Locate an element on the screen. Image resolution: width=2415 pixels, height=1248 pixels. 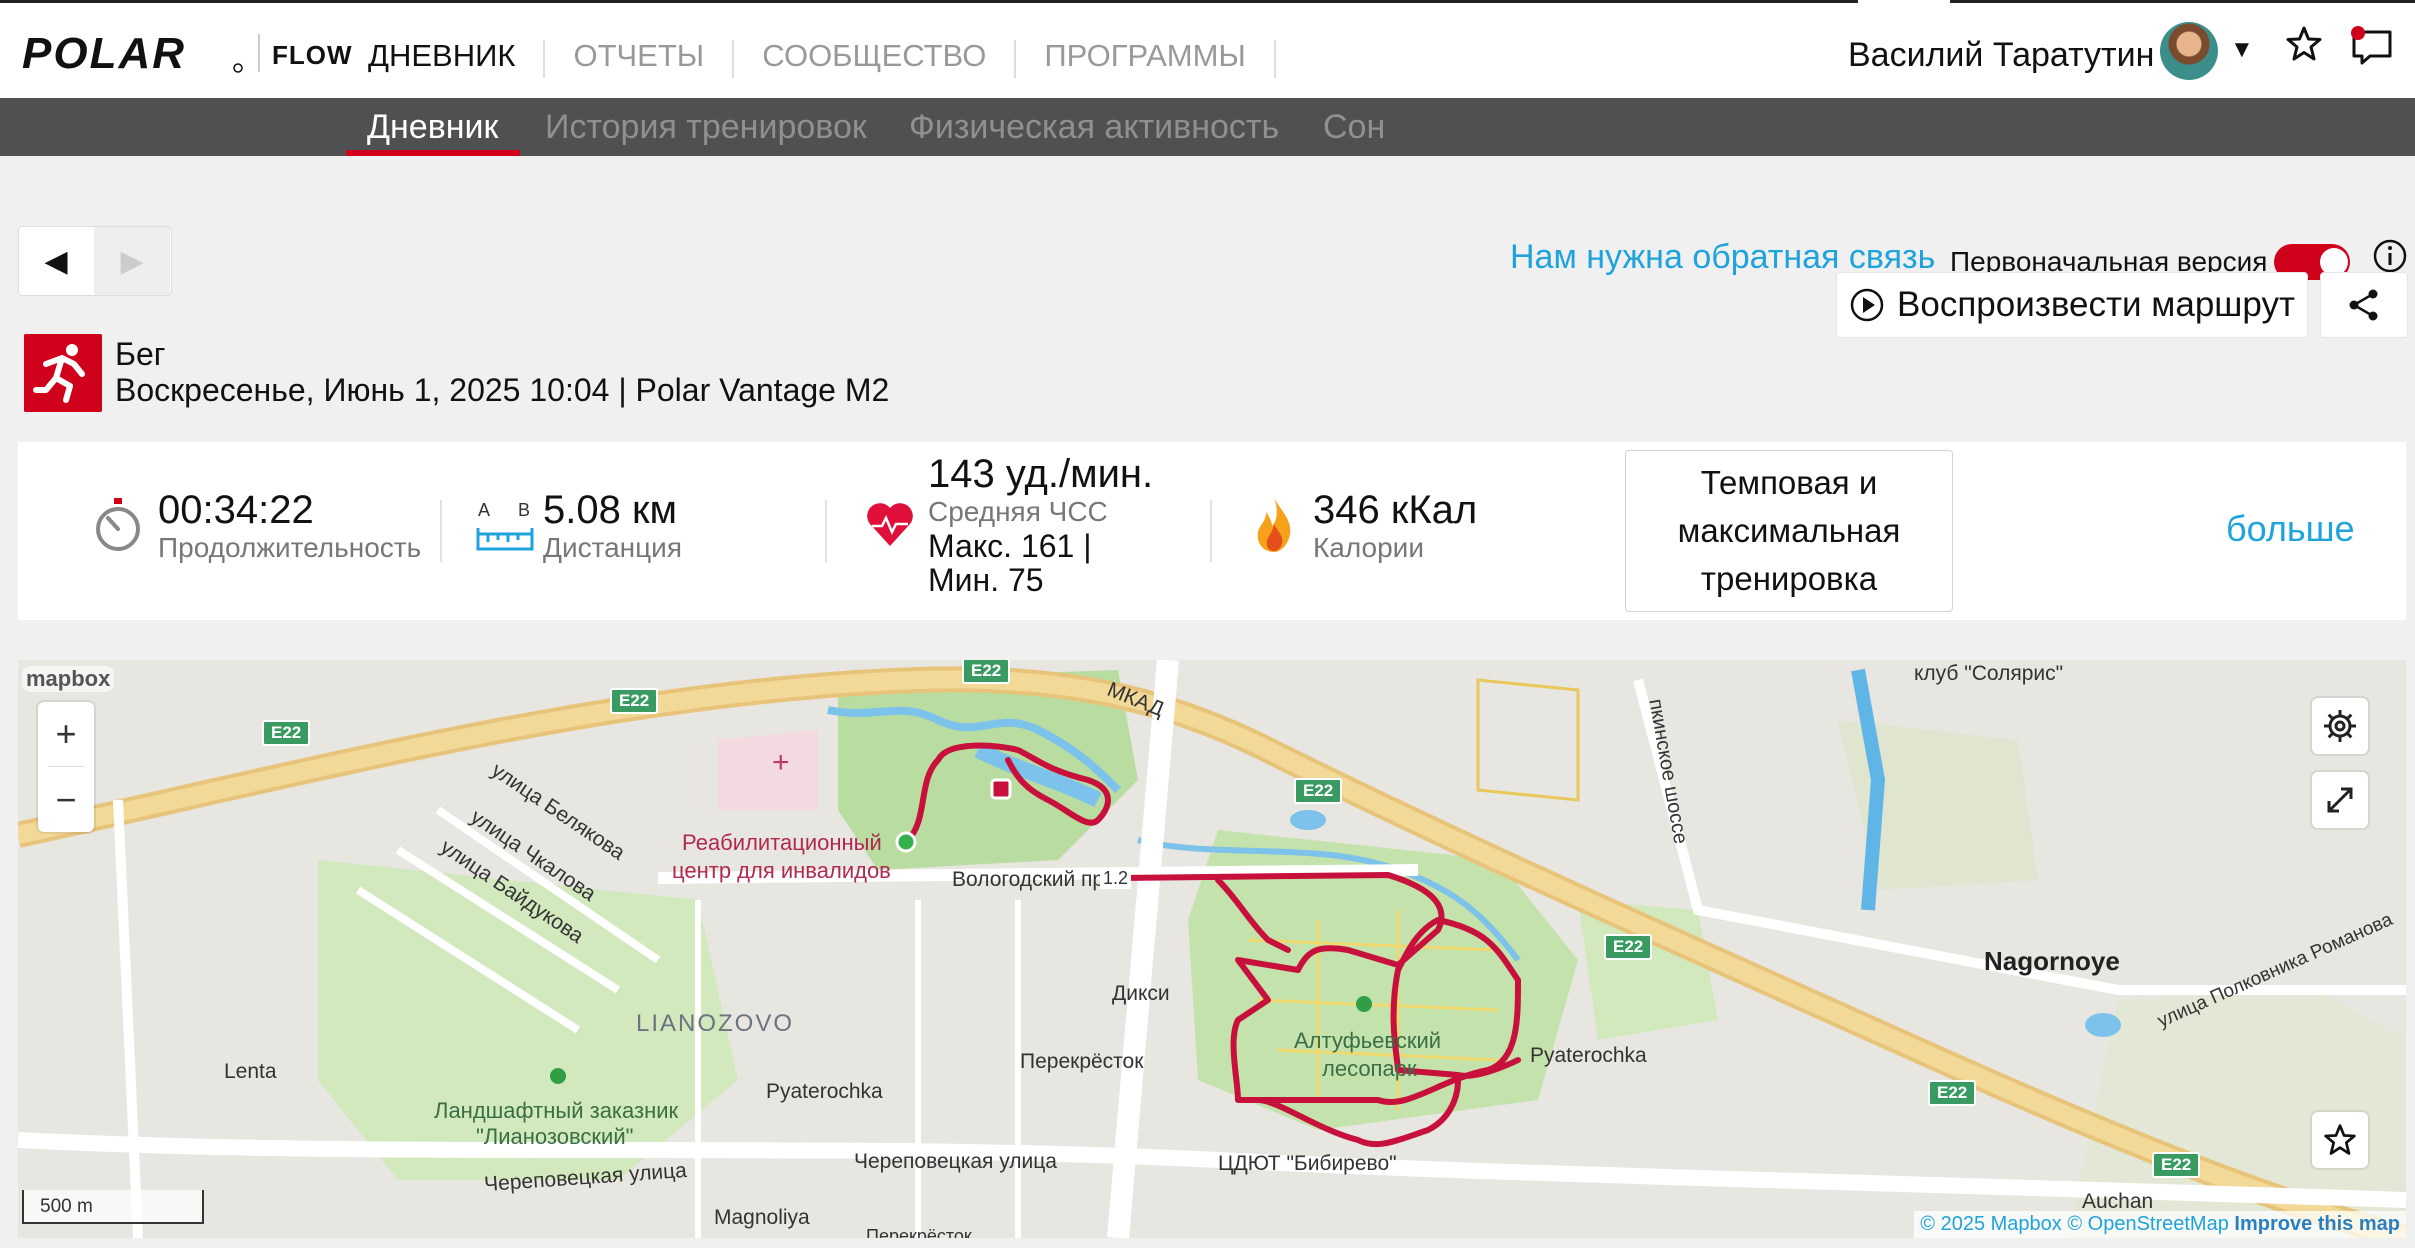
expand-icon is located at coordinates (2340, 800).